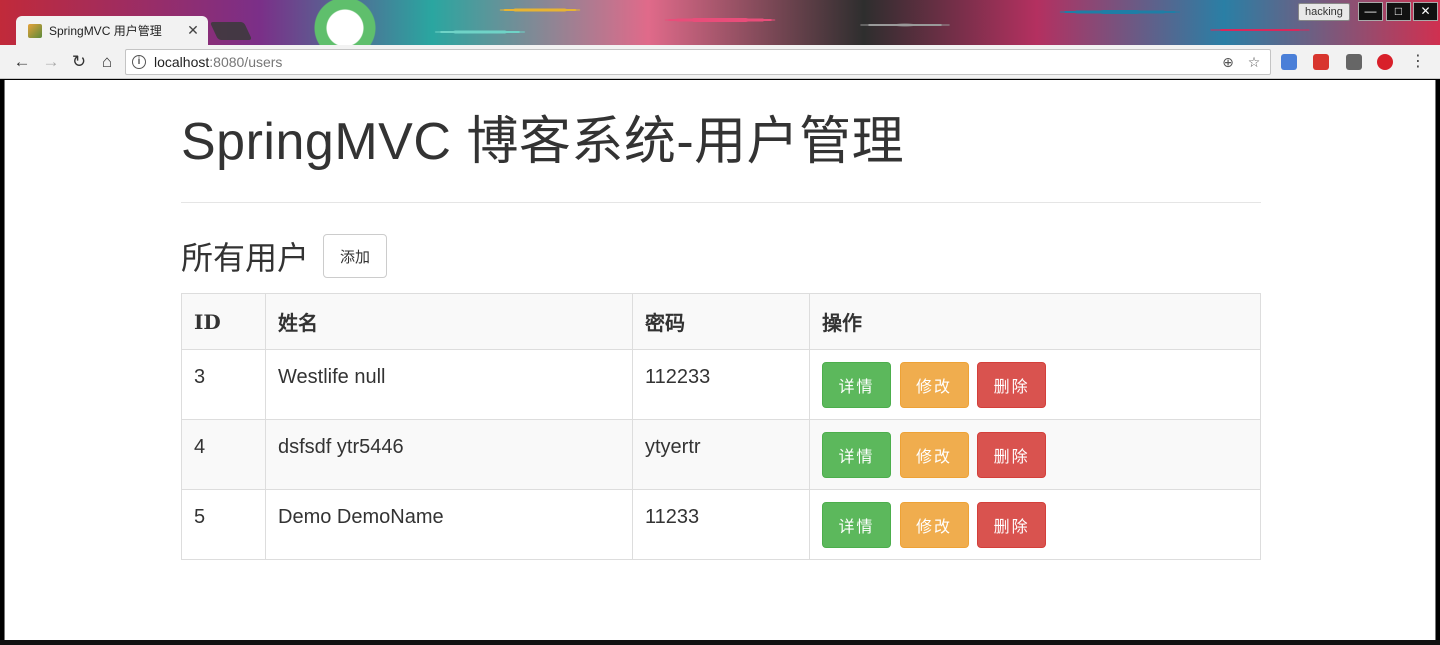 The height and width of the screenshot is (645, 1440). I want to click on table-row: 5 Demo DemoName 11233 详情 修改 删除, so click(721, 524).